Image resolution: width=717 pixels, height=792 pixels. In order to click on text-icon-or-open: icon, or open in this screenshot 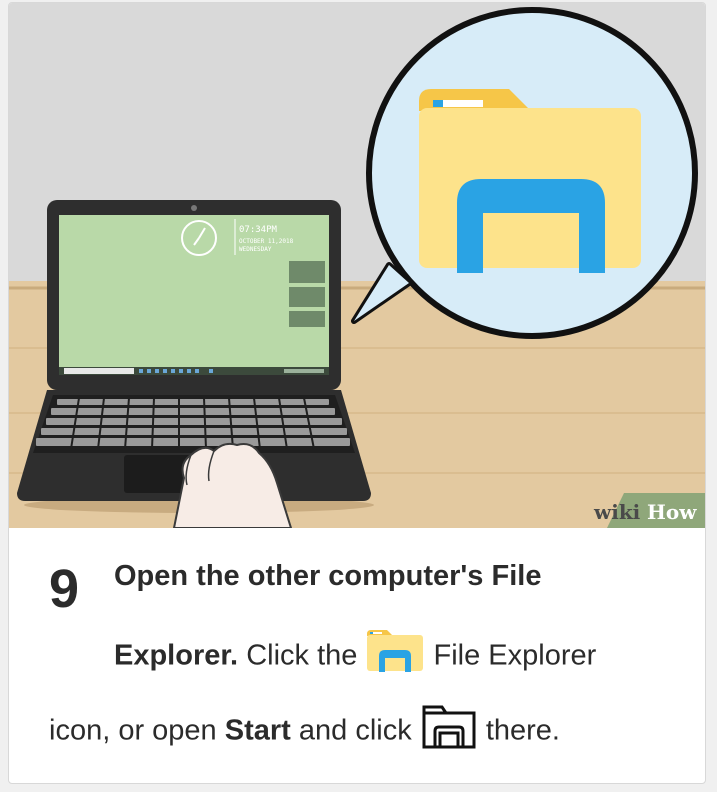, I will do `click(133, 730)`.